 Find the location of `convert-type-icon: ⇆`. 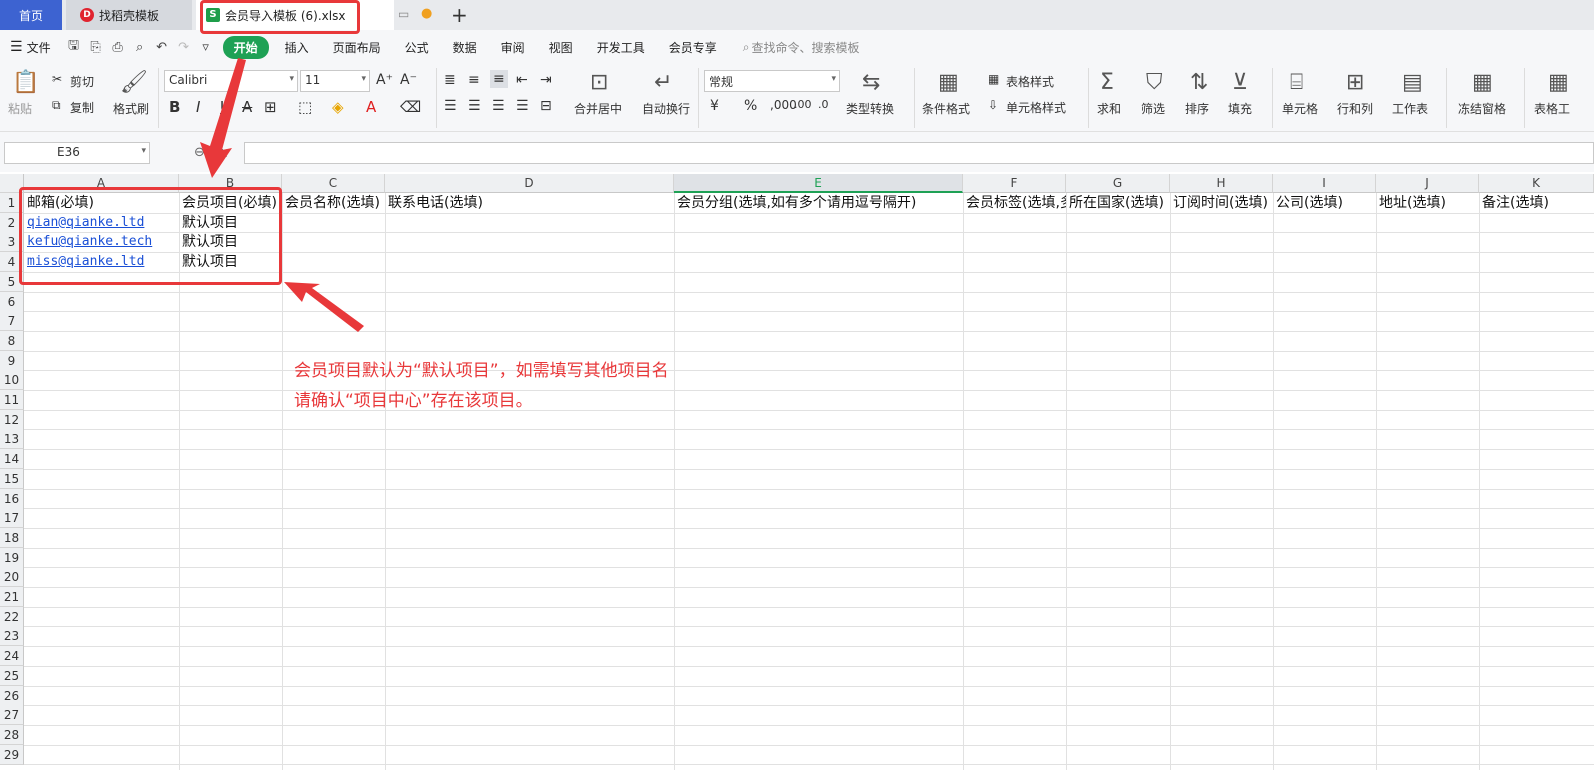

convert-type-icon: ⇆ is located at coordinates (871, 82).